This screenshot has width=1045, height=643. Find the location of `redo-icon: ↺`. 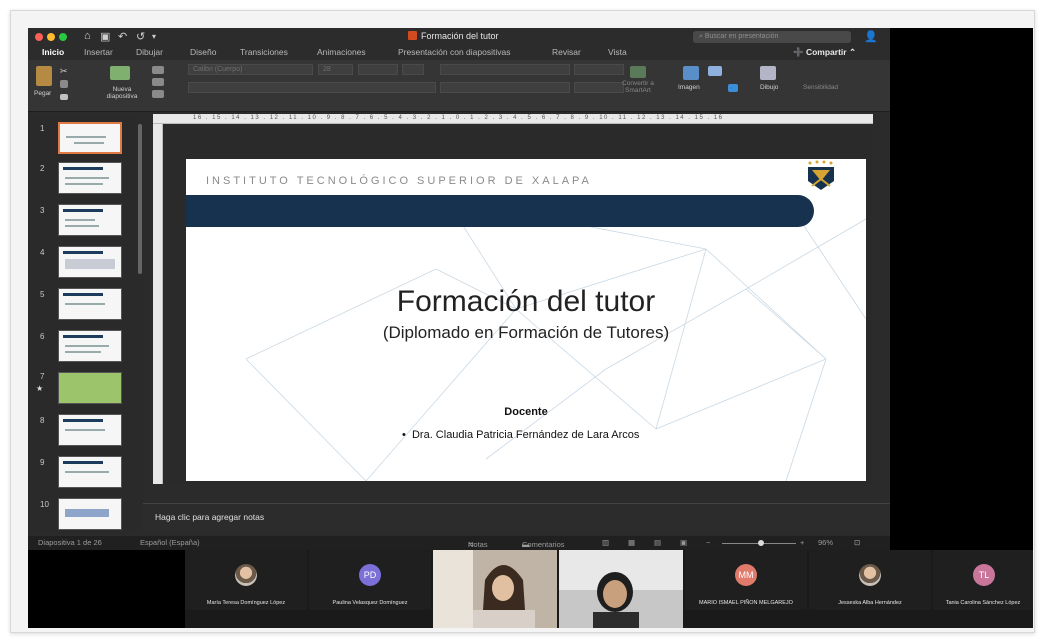

redo-icon: ↺ is located at coordinates (140, 36).